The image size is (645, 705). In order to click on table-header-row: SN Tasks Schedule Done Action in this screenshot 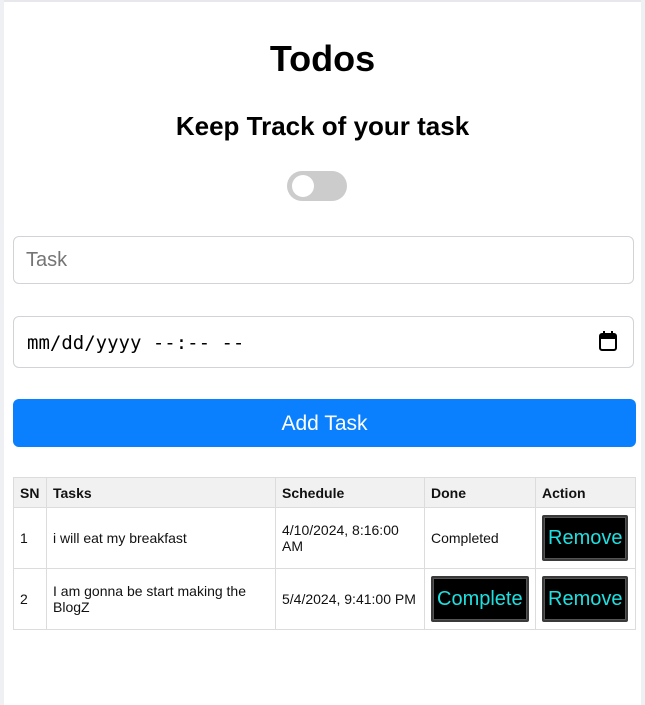, I will do `click(324, 492)`.